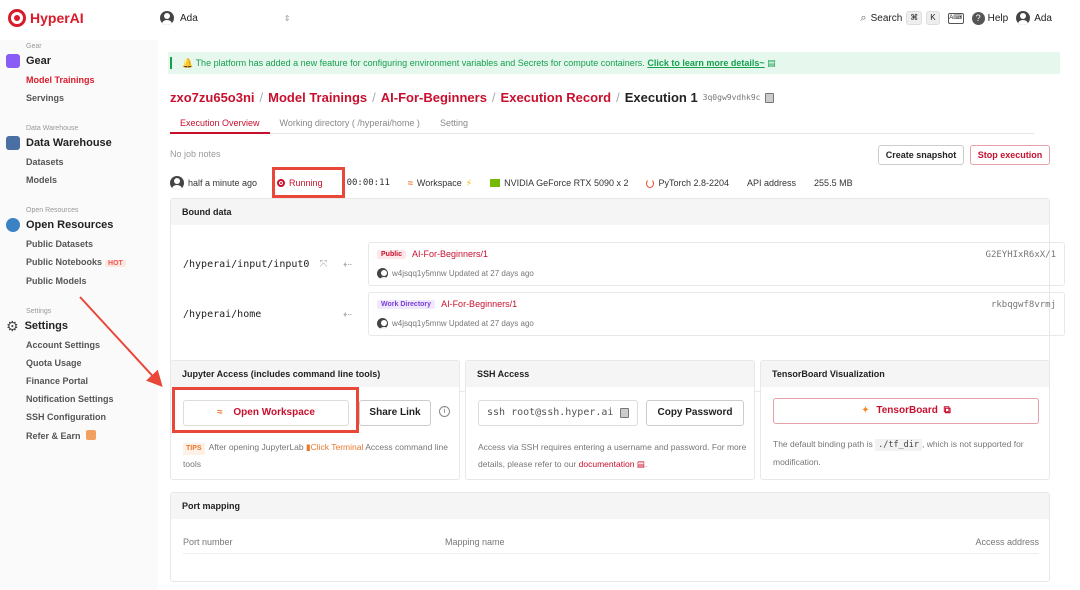 The height and width of the screenshot is (590, 1080). Describe the element at coordinates (350, 123) in the screenshot. I see `tab-working-directory: Working directory ( /hyperai/home )` at that location.